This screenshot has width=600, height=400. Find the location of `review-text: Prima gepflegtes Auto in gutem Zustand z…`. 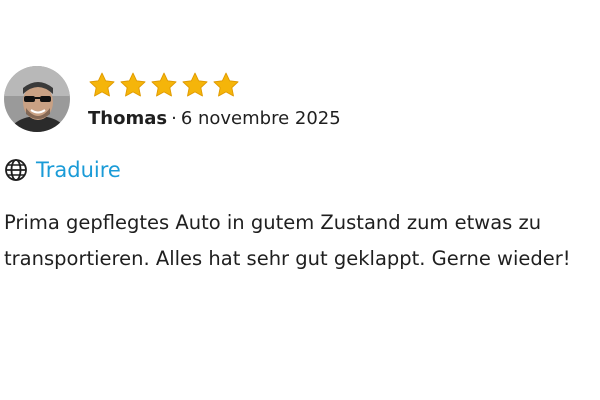

review-text: Prima gepflegtes Auto in gutem Zustand z… is located at coordinates (287, 240).